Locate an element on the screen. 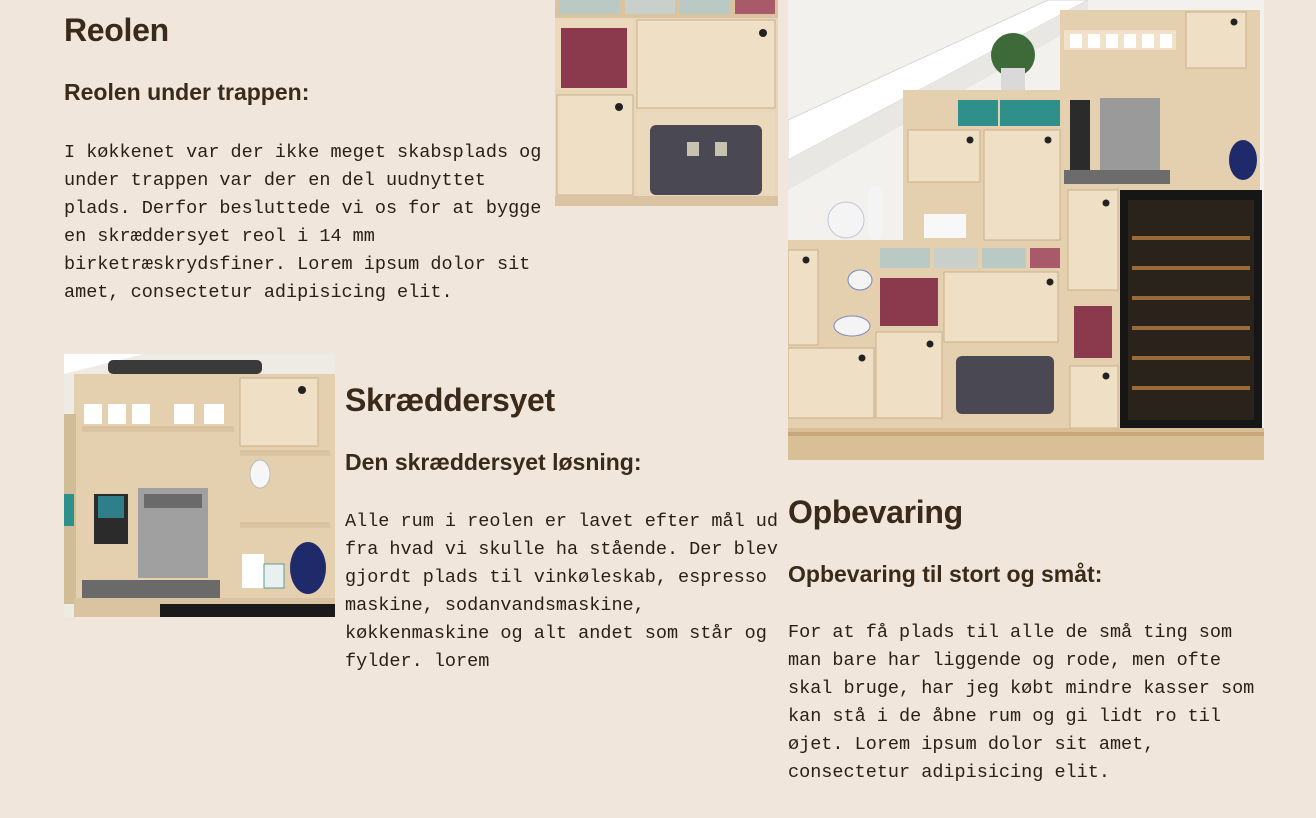 This screenshot has width=1316, height=818. section-subtitle-reolen: Reolen under trappen: is located at coordinates (187, 92).